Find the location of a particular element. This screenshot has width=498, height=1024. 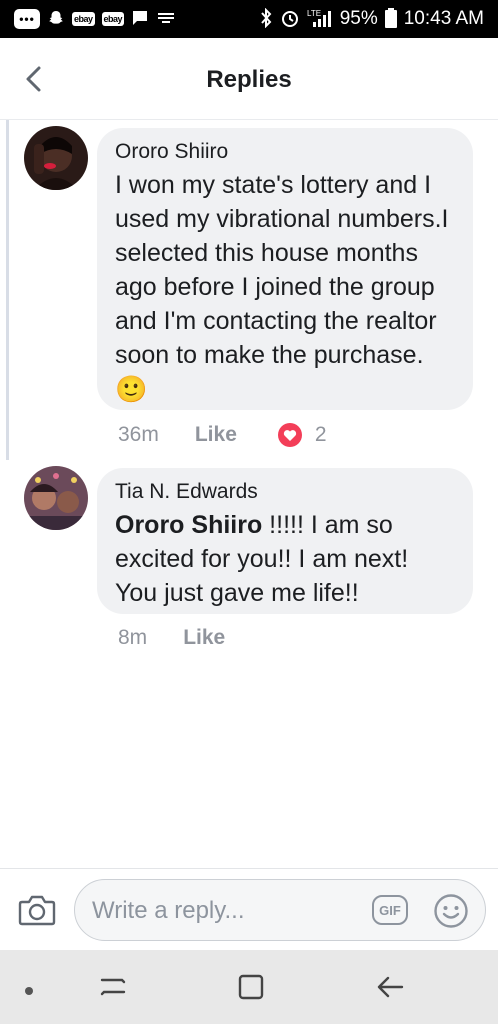

message-icon is located at coordinates (140, 19).